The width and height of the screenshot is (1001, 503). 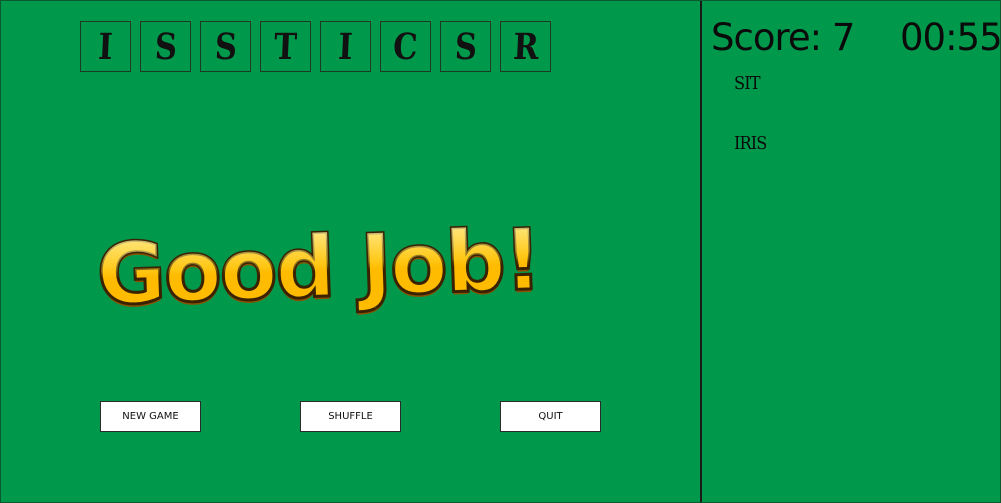 What do you see at coordinates (766, 37) in the screenshot?
I see `score-label: Score:` at bounding box center [766, 37].